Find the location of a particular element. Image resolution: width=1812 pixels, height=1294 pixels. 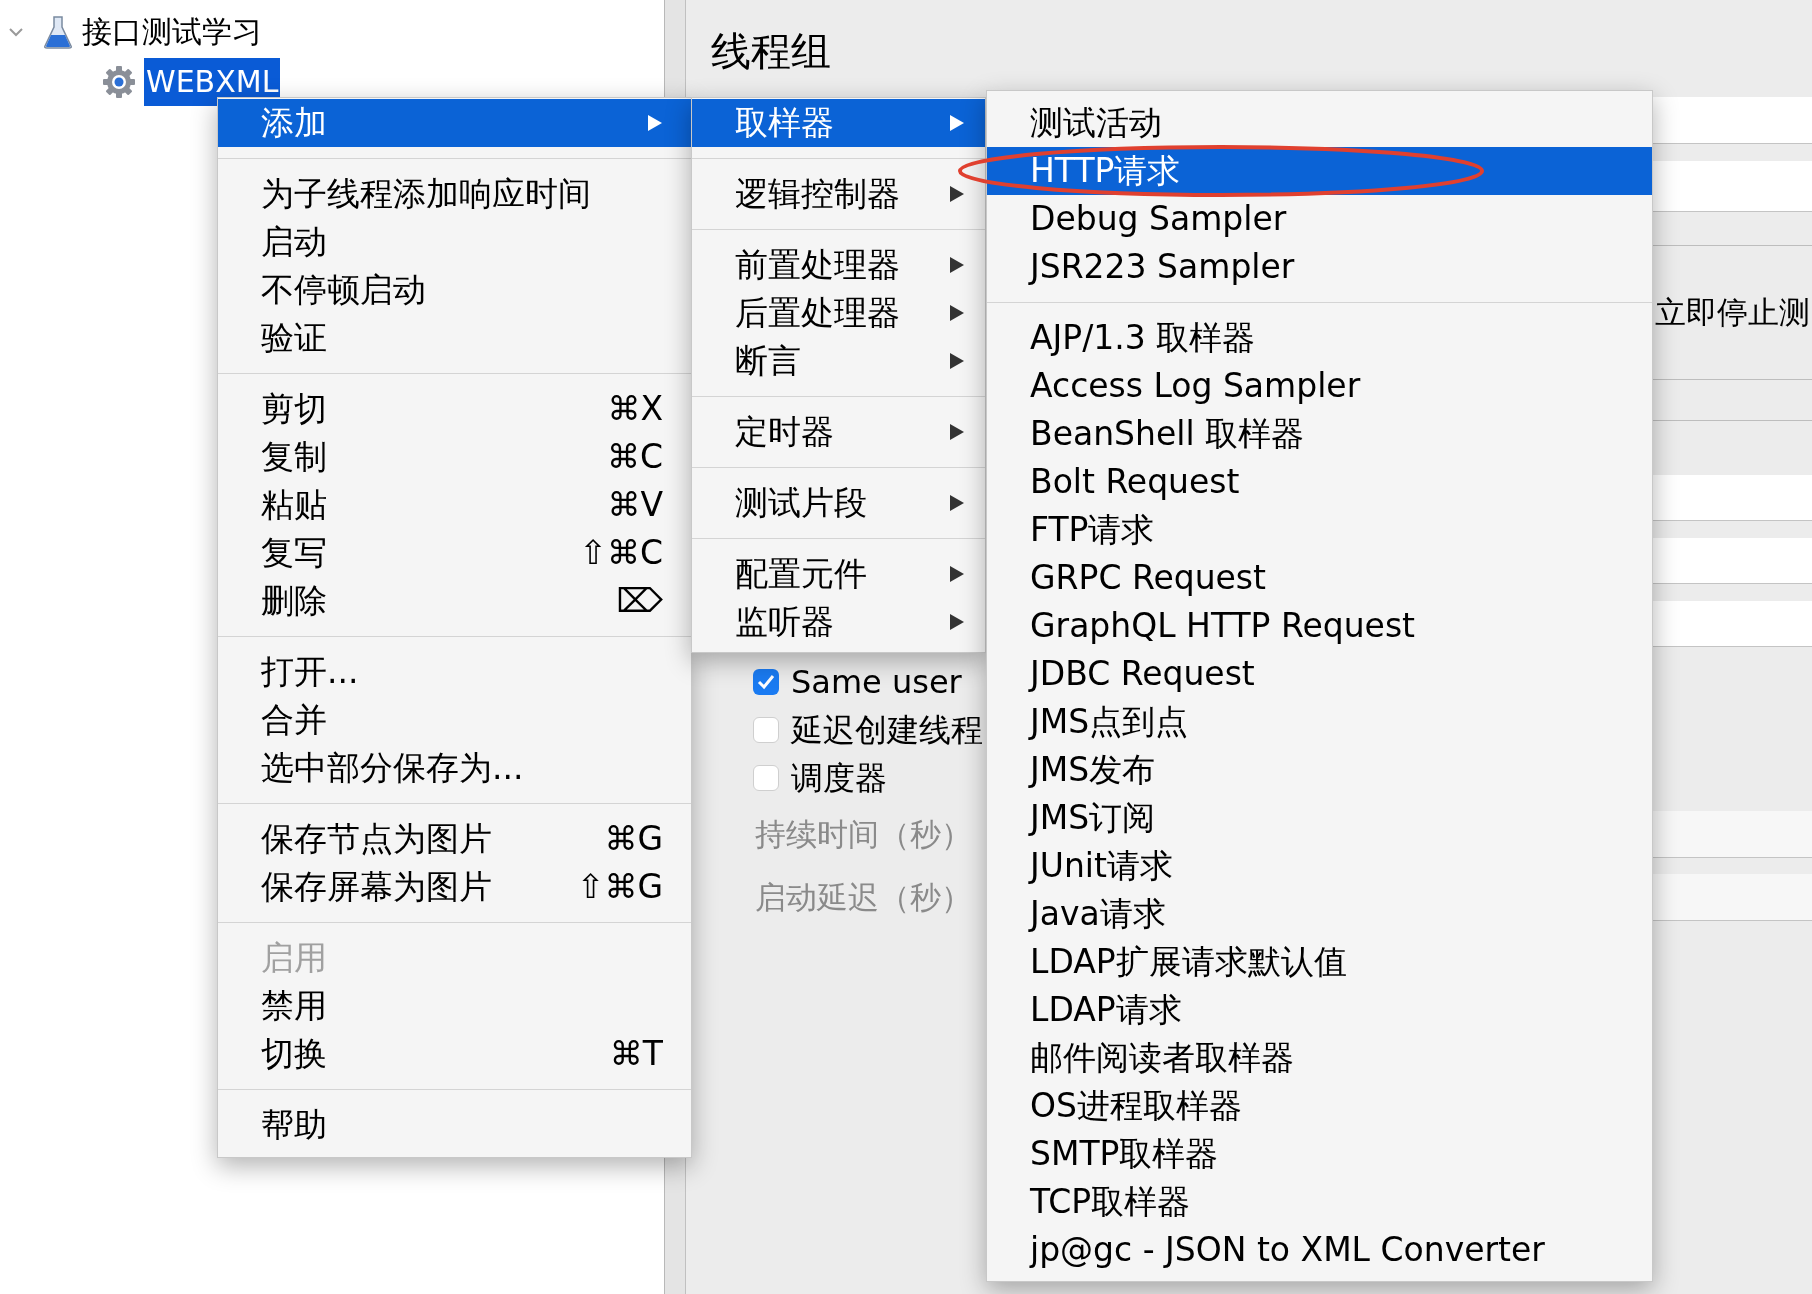

menu-item: 切换 ⌘T is located at coordinates (454, 1054).